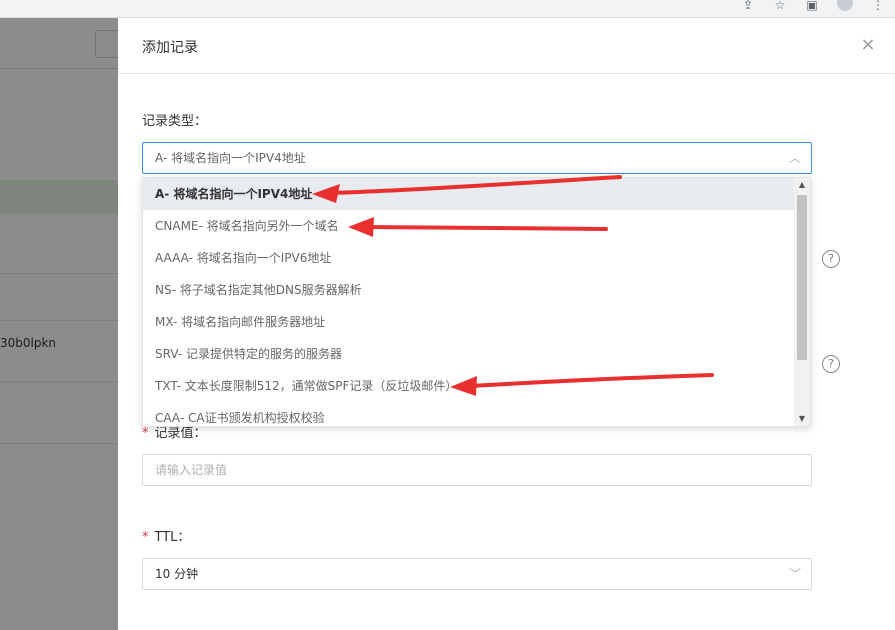  I want to click on record-type-option: NS- 将子域名指定其他DNS服务器解析, so click(469, 290).